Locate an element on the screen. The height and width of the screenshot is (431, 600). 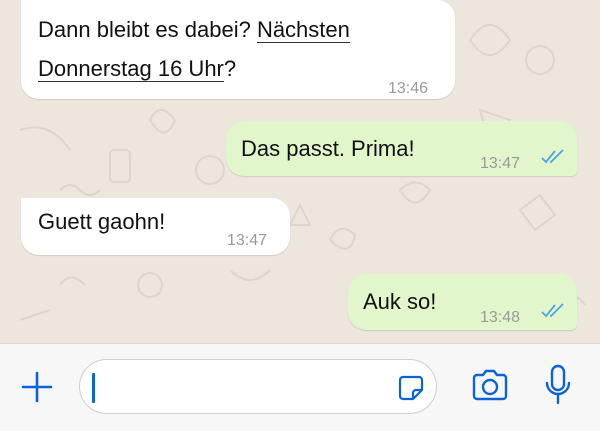
date-link: Nächsten is located at coordinates (303, 30).